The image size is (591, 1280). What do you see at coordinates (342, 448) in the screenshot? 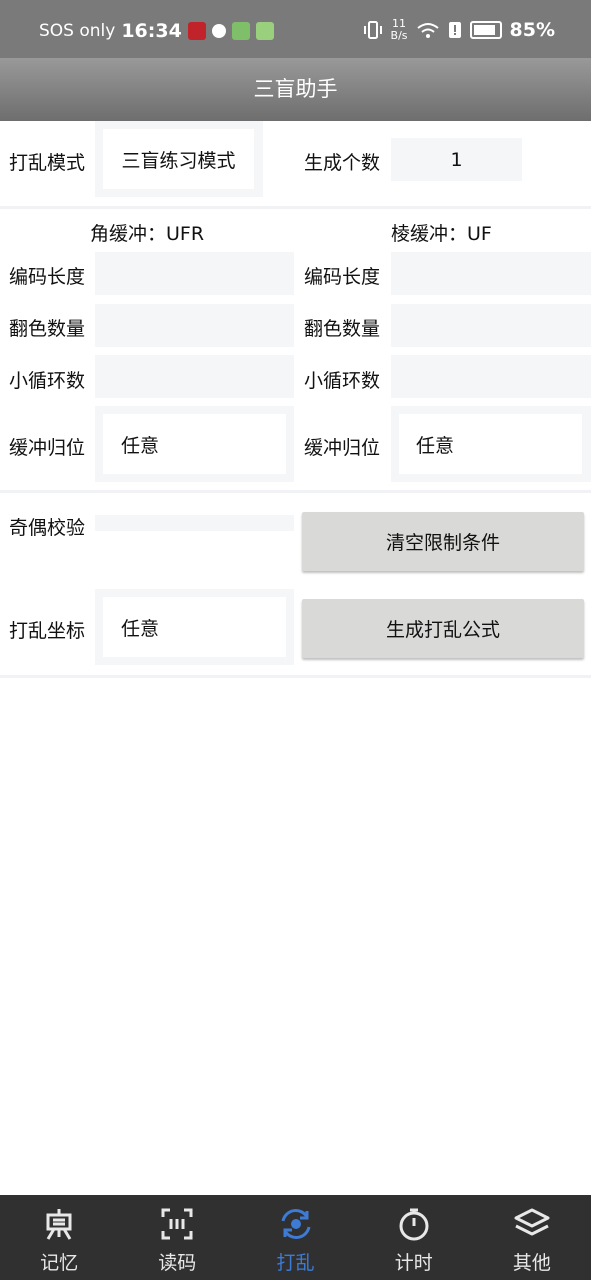
I see `edge-buffer-home-label: 缓冲归位` at bounding box center [342, 448].